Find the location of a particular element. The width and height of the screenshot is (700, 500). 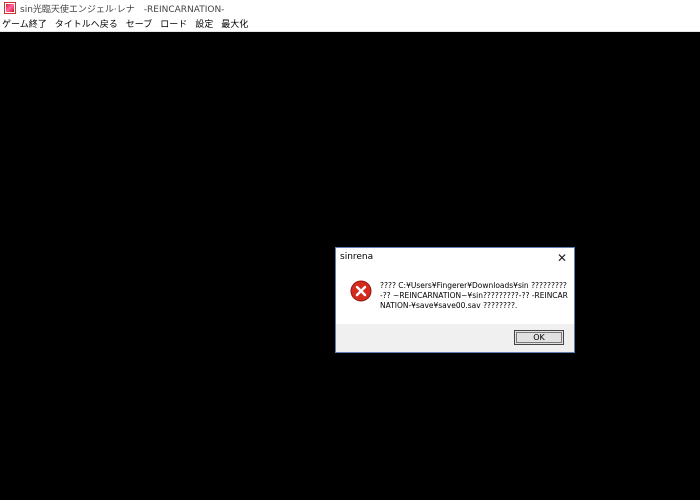

dialog-footer: OK is located at coordinates (455, 338).